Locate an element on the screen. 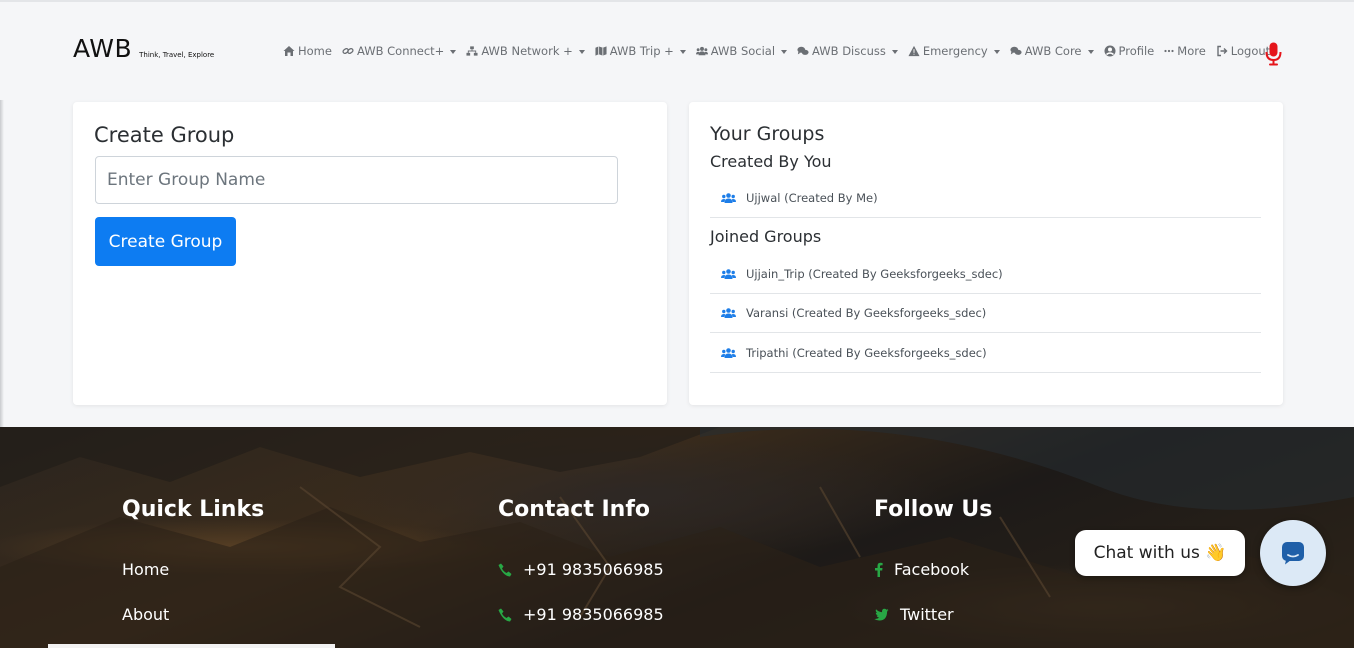  group-name-input is located at coordinates (356, 180).